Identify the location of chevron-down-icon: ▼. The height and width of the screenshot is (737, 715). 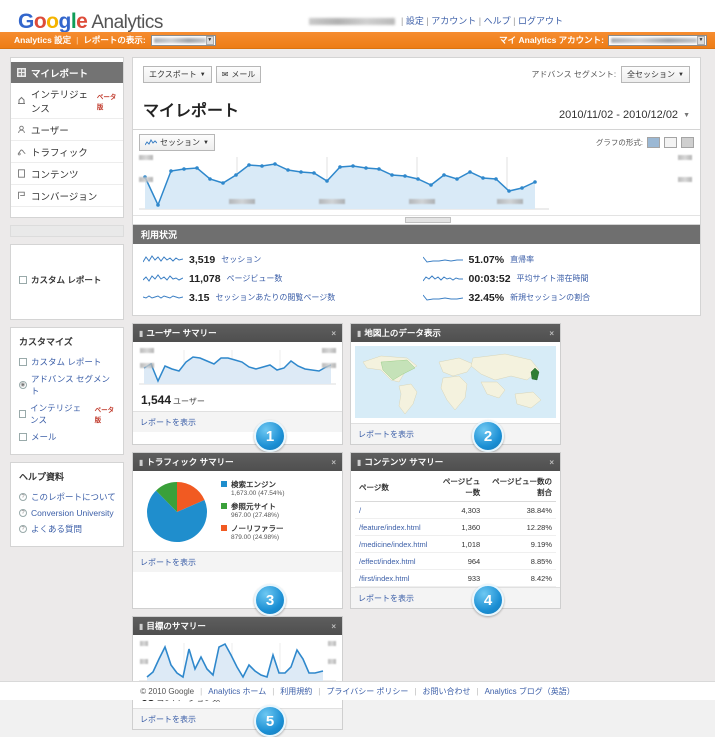
(206, 142).